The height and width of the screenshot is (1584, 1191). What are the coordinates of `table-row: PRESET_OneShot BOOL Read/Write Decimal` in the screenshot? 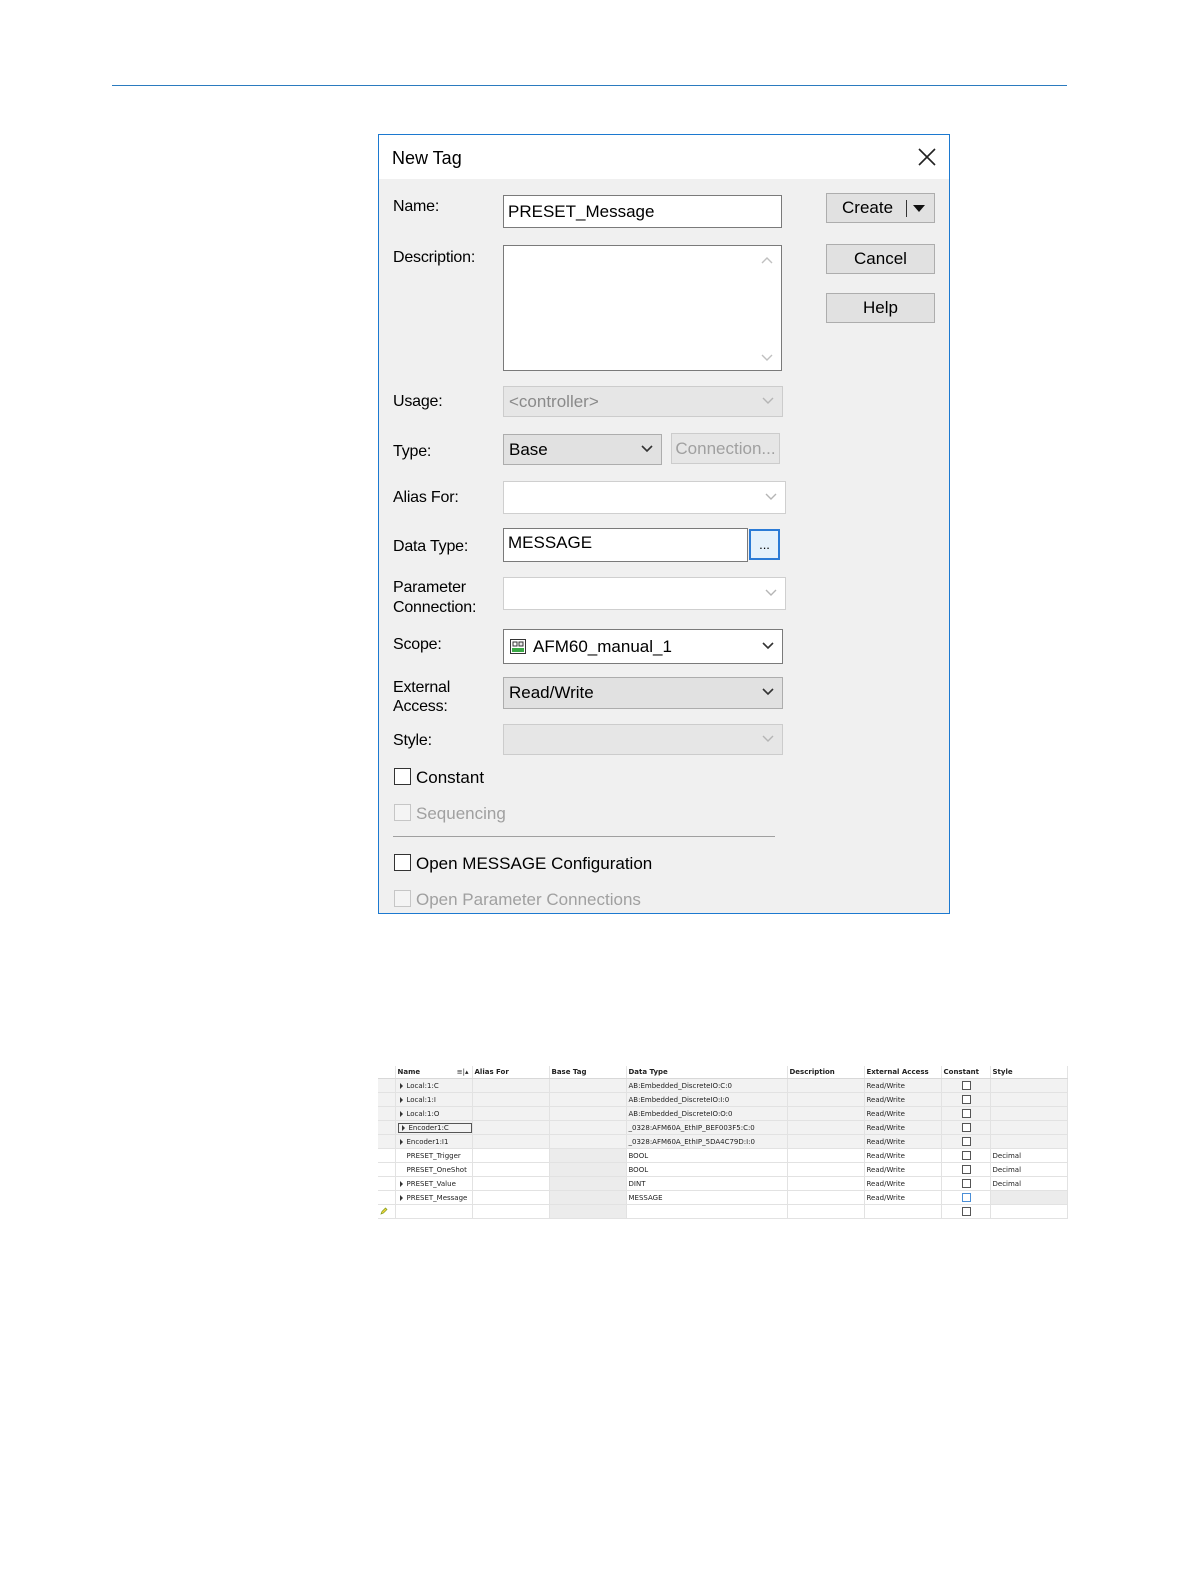 It's located at (723, 1169).